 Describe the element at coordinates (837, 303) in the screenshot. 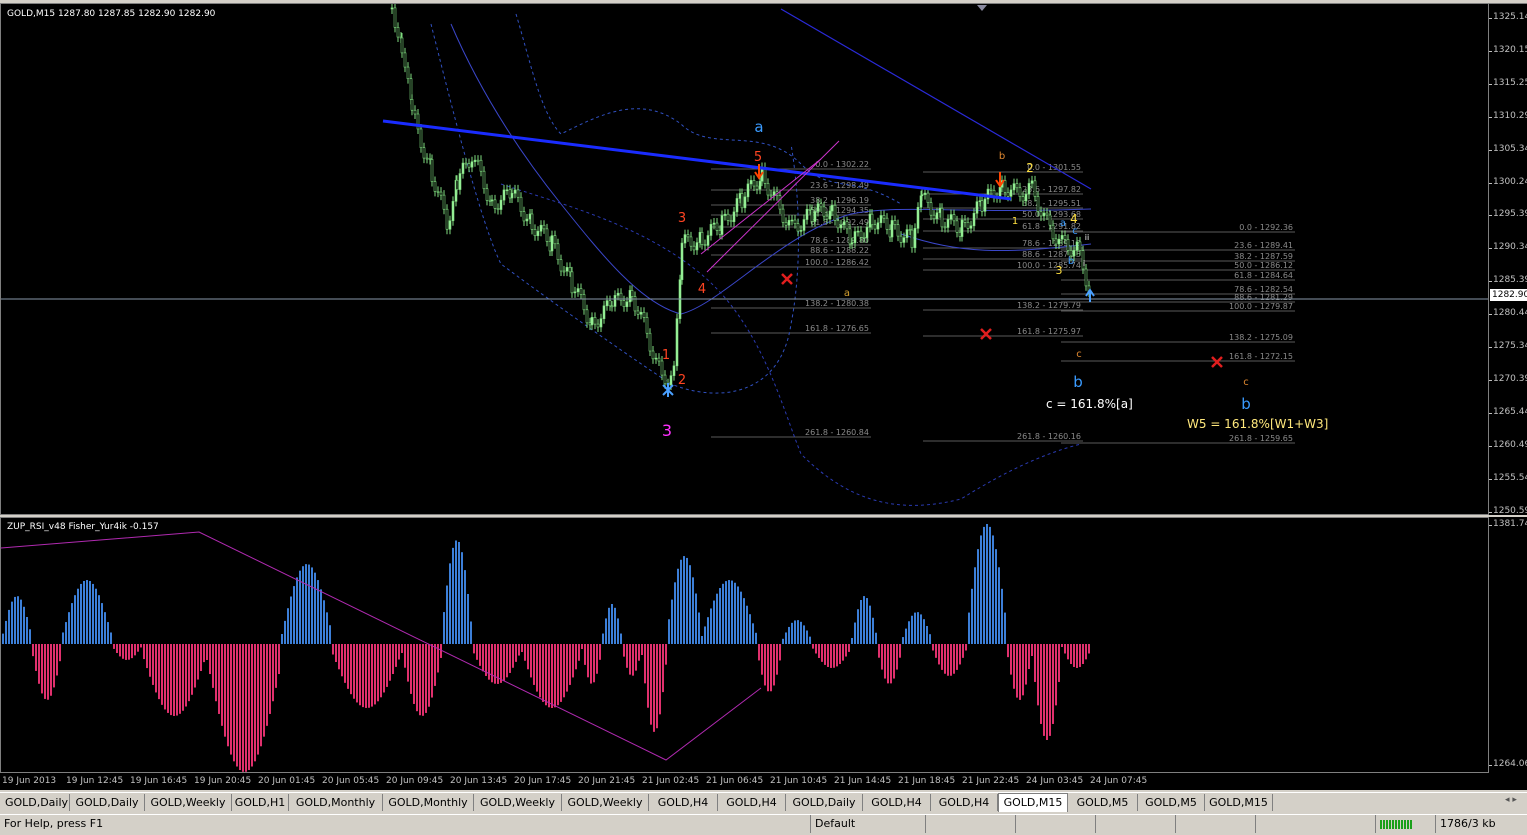

I see `fib-level-label: 138.2 - 1280.38` at that location.